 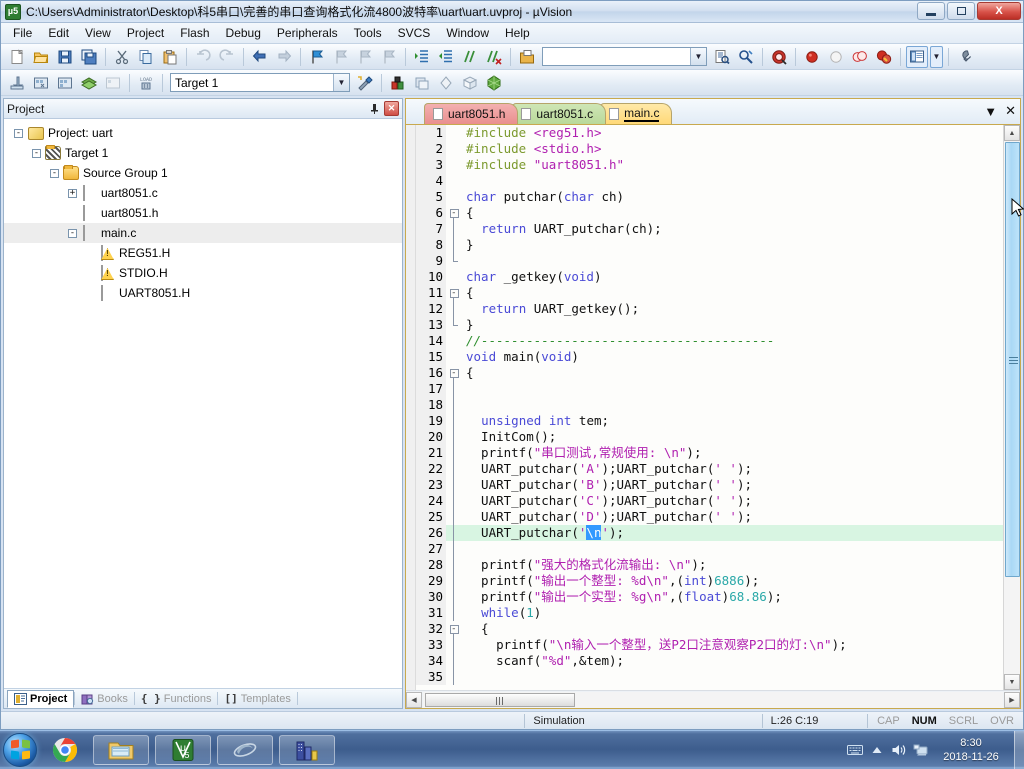 I want to click on scroll-right-arrow-icon: ▶, so click(x=1012, y=699).